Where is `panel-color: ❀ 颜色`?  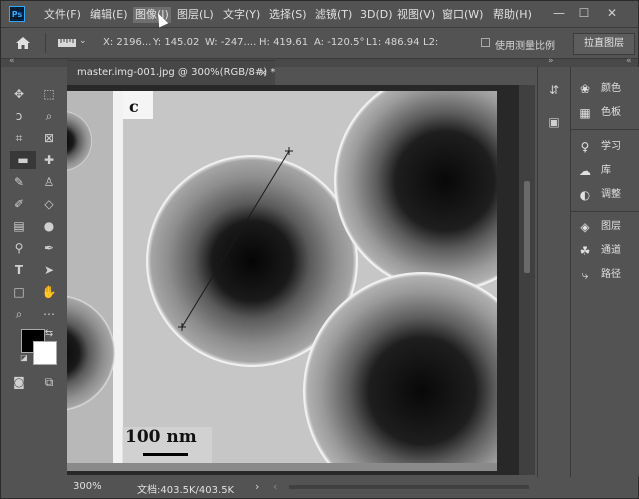 panel-color: ❀ 颜色 is located at coordinates (607, 89).